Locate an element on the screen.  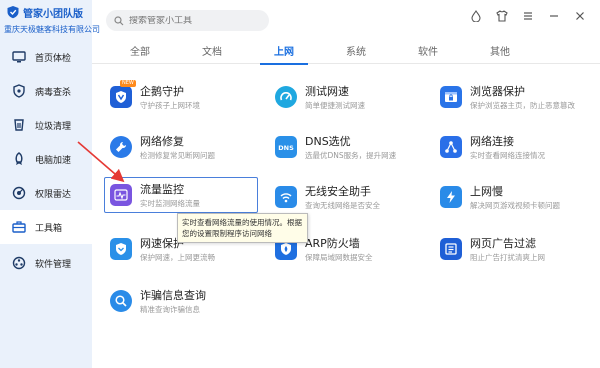
new-badge: NEW is located at coordinates (128, 83).